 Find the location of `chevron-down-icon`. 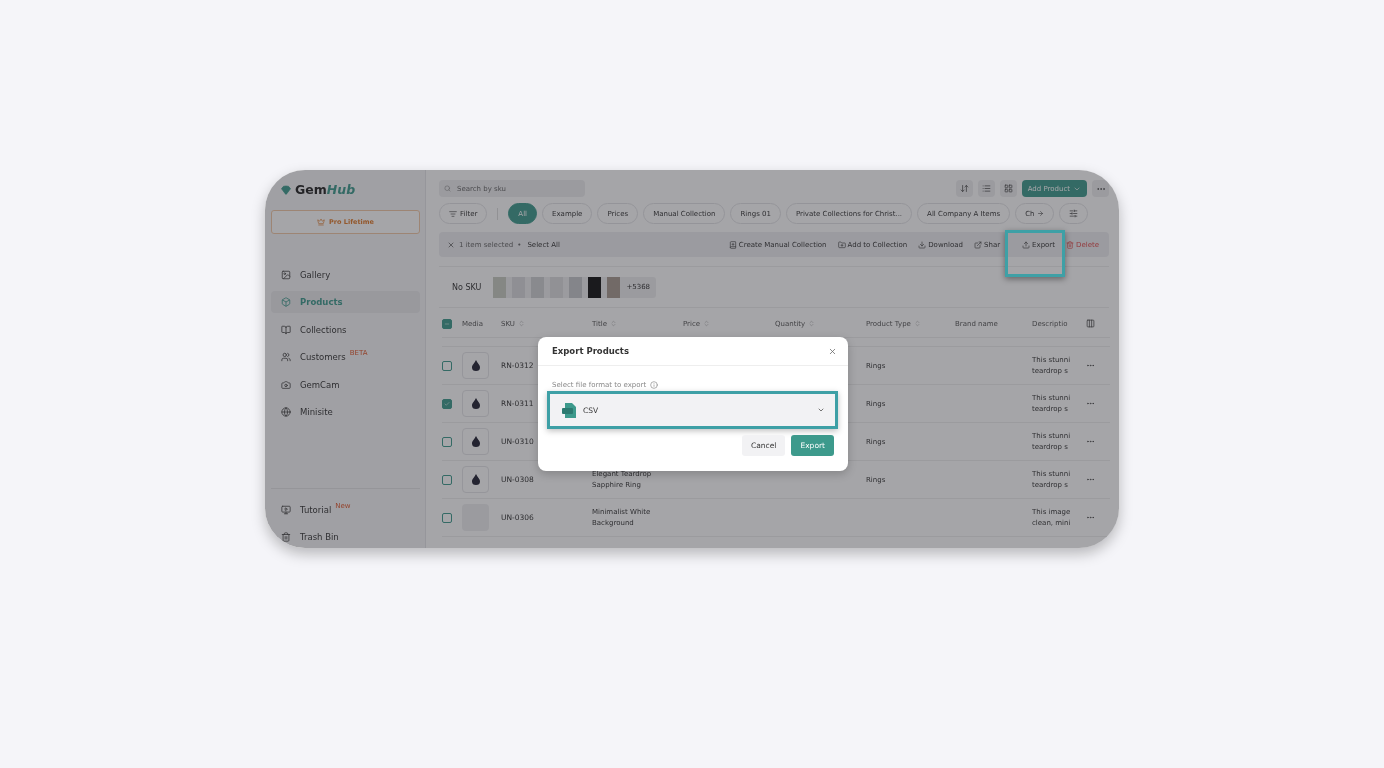

chevron-down-icon is located at coordinates (821, 410).